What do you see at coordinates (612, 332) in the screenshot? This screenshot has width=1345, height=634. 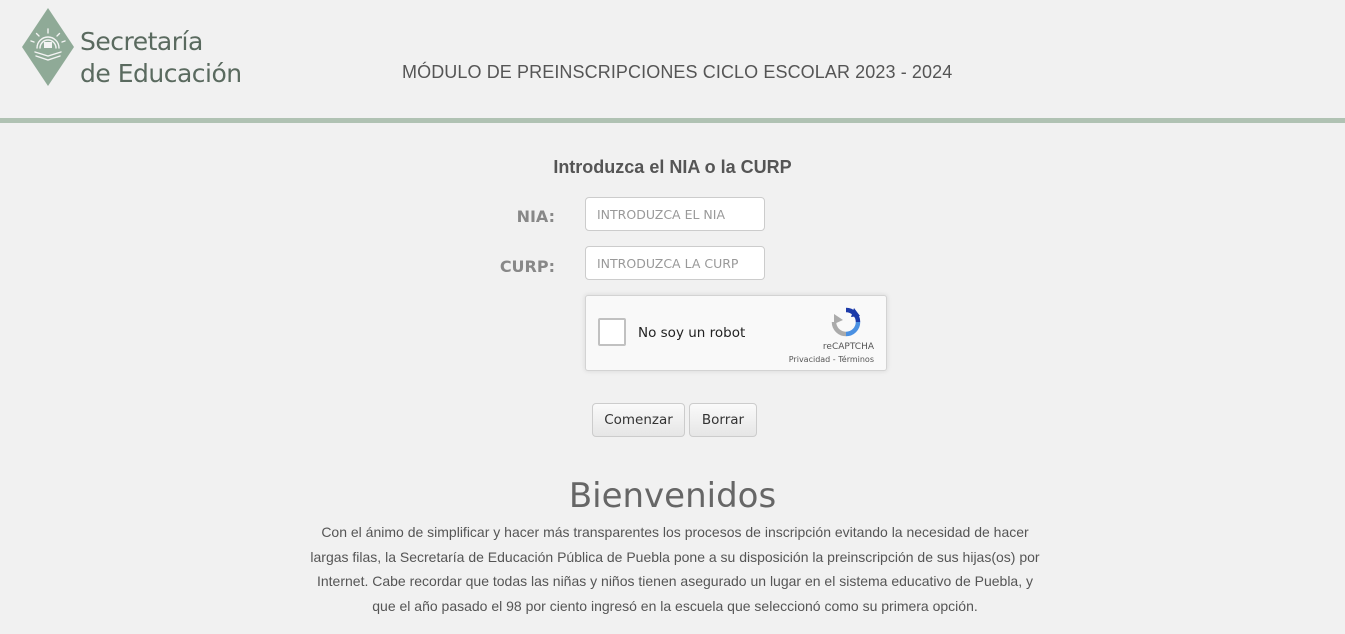 I see `recaptcha-checkbox` at bounding box center [612, 332].